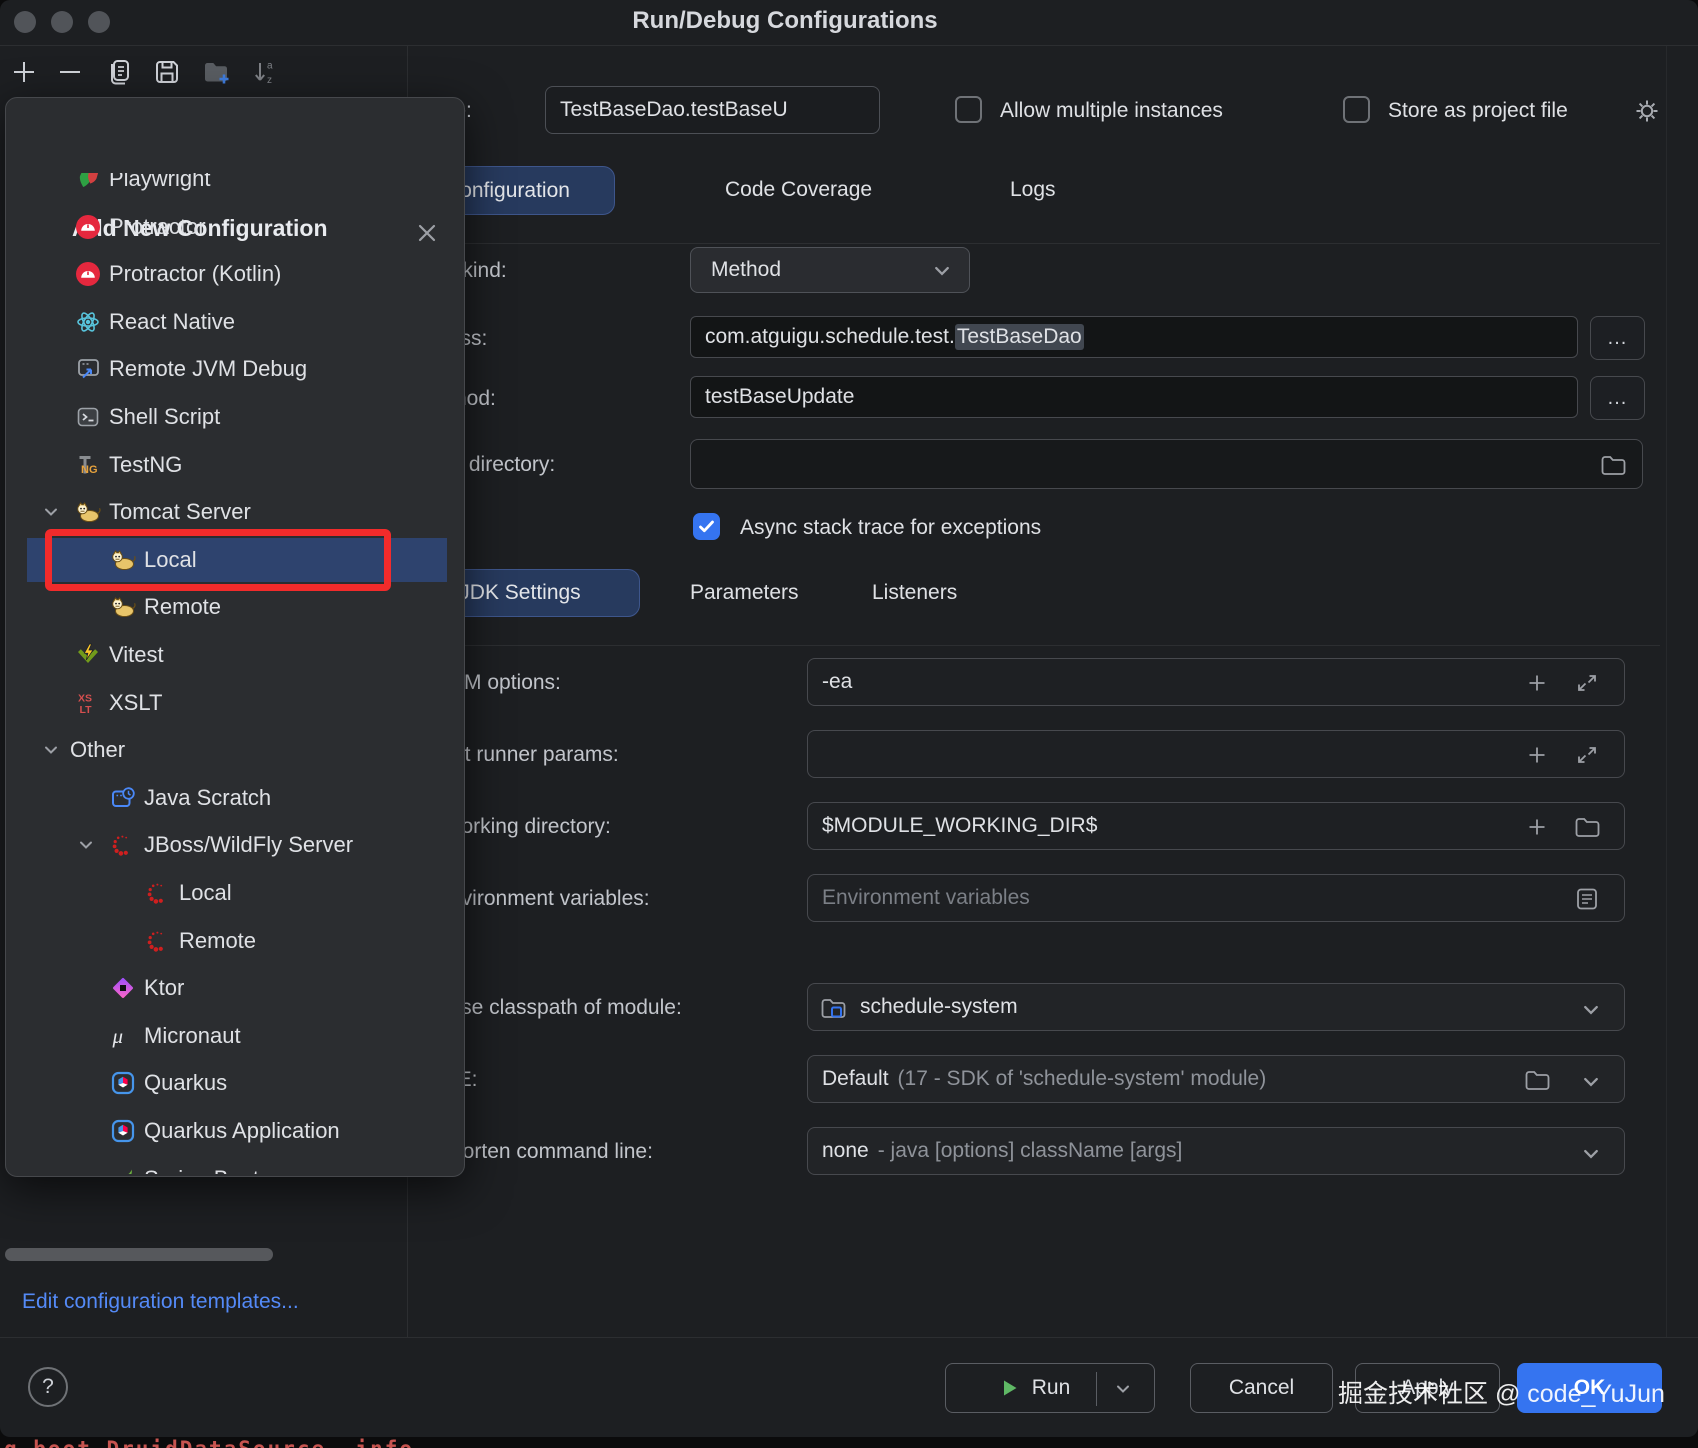 This screenshot has width=1698, height=1448. I want to click on sidebar-item-spring-boot: Spring Boot, so click(235, 1165).